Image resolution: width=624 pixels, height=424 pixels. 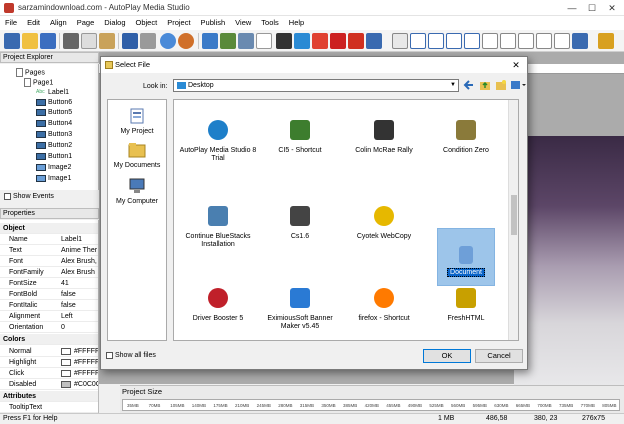 I want to click on tree-item-button2: Button2, so click(x=54, y=146).